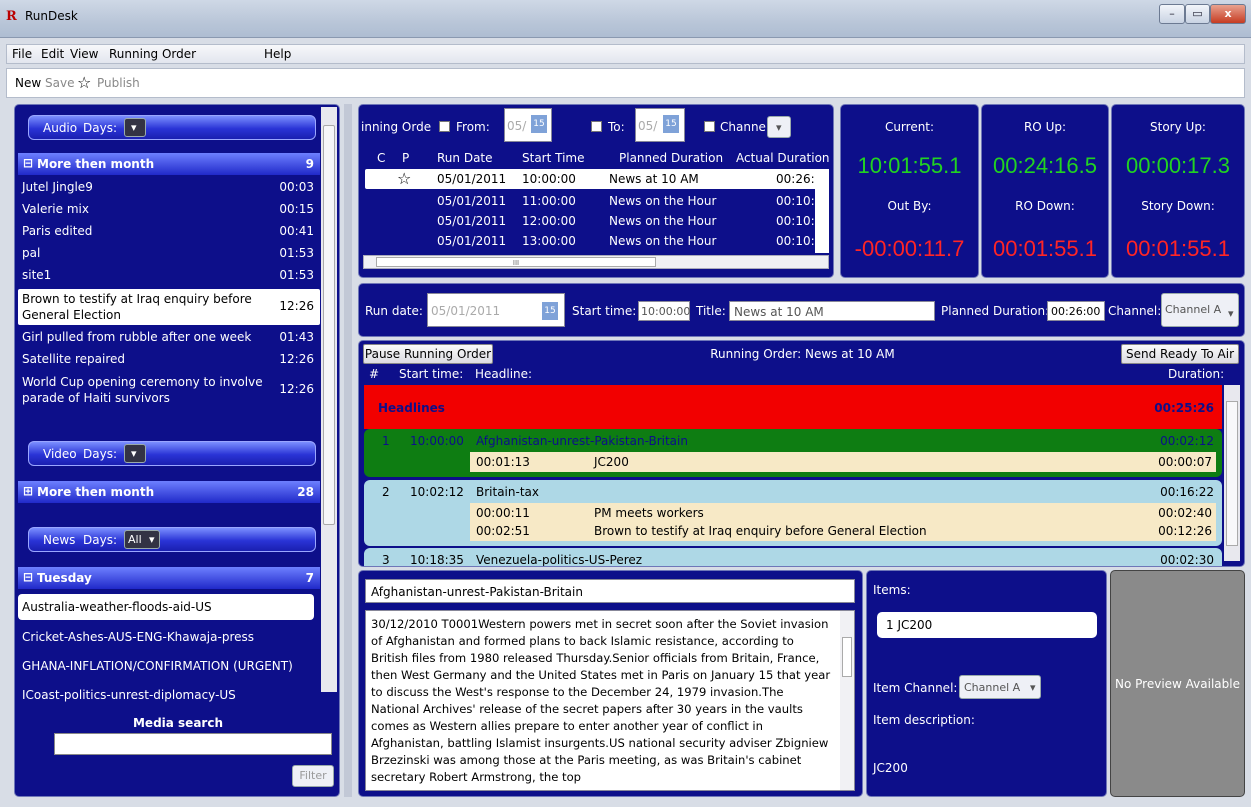 The height and width of the screenshot is (807, 1251). I want to click on col-actual-duration: Actual Duration, so click(783, 158).